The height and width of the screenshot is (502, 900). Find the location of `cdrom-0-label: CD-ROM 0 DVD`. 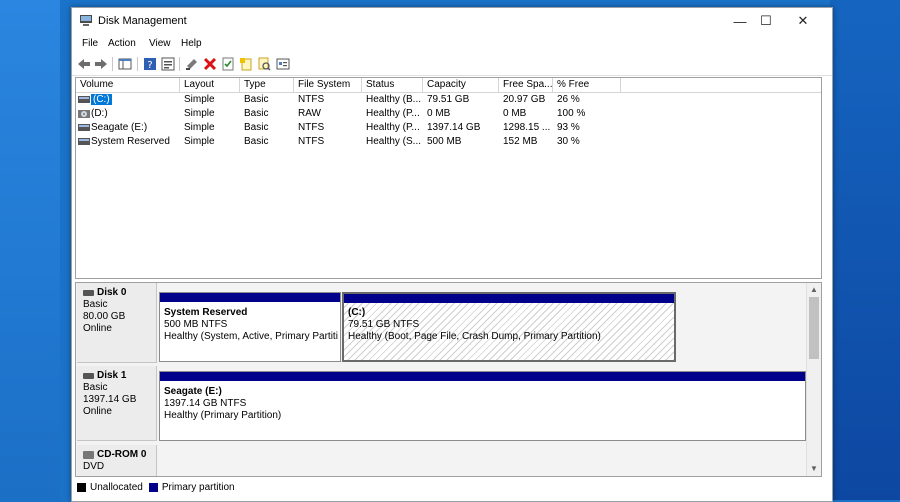

cdrom-0-label: CD-ROM 0 DVD is located at coordinates (117, 460).